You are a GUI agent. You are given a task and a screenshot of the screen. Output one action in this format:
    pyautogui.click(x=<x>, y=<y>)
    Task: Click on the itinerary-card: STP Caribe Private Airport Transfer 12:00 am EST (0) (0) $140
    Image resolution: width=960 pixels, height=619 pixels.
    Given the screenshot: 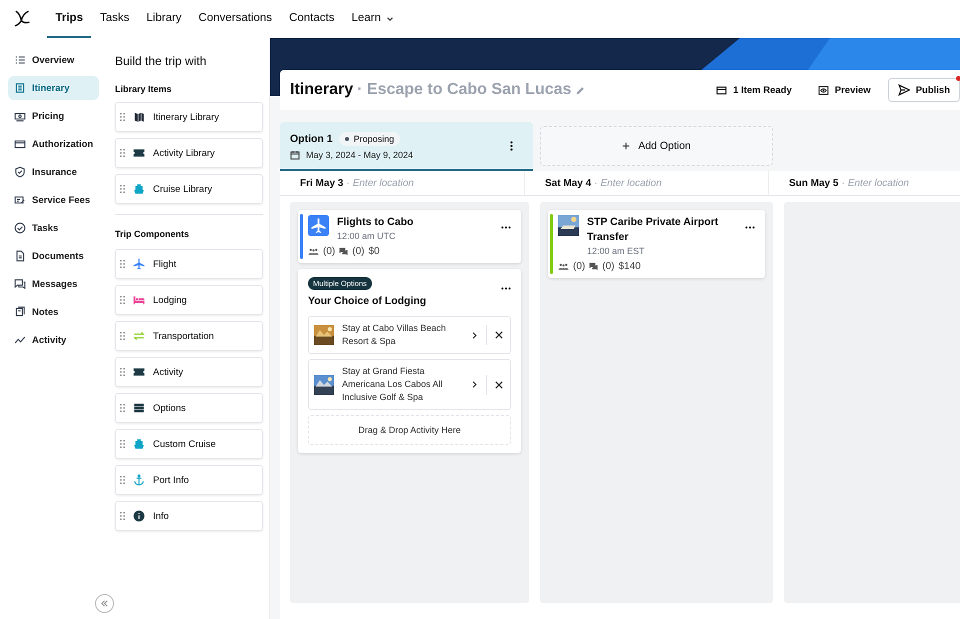 What is the action you would take?
    pyautogui.click(x=656, y=244)
    